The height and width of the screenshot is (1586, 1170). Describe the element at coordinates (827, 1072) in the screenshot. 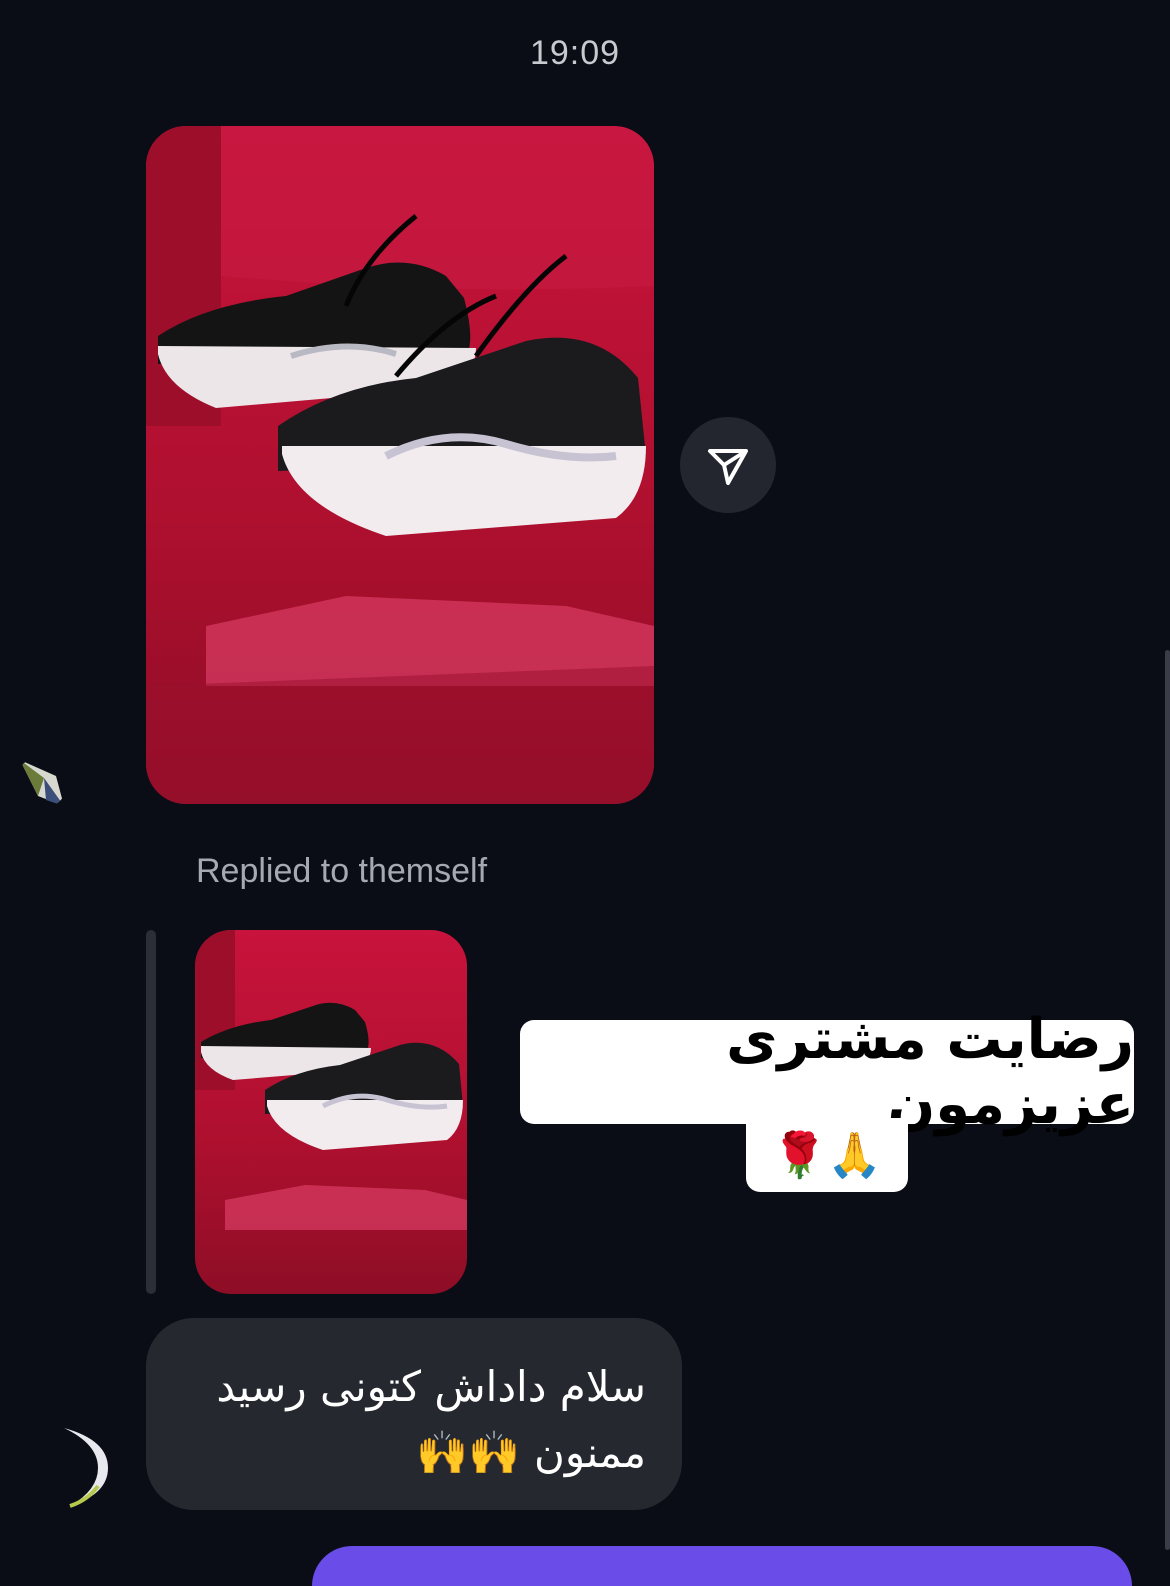

I see `sticker-caption: رضایت مشتری عزیزمون` at that location.